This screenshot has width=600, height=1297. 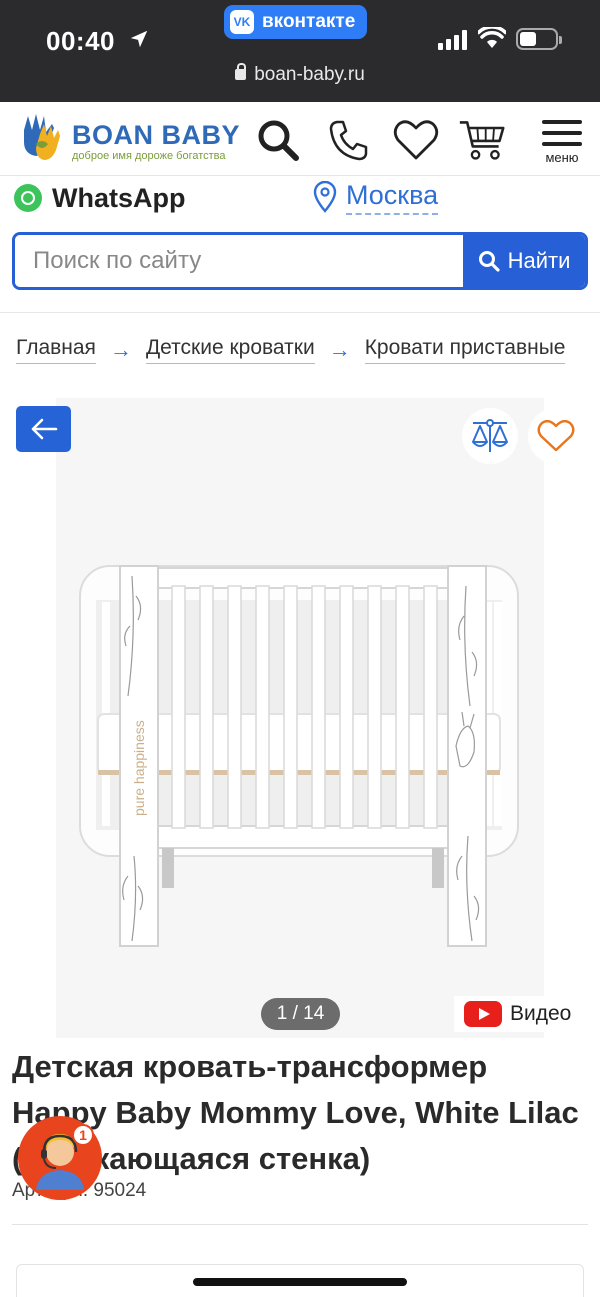 I want to click on scales-icon, so click(x=490, y=435).